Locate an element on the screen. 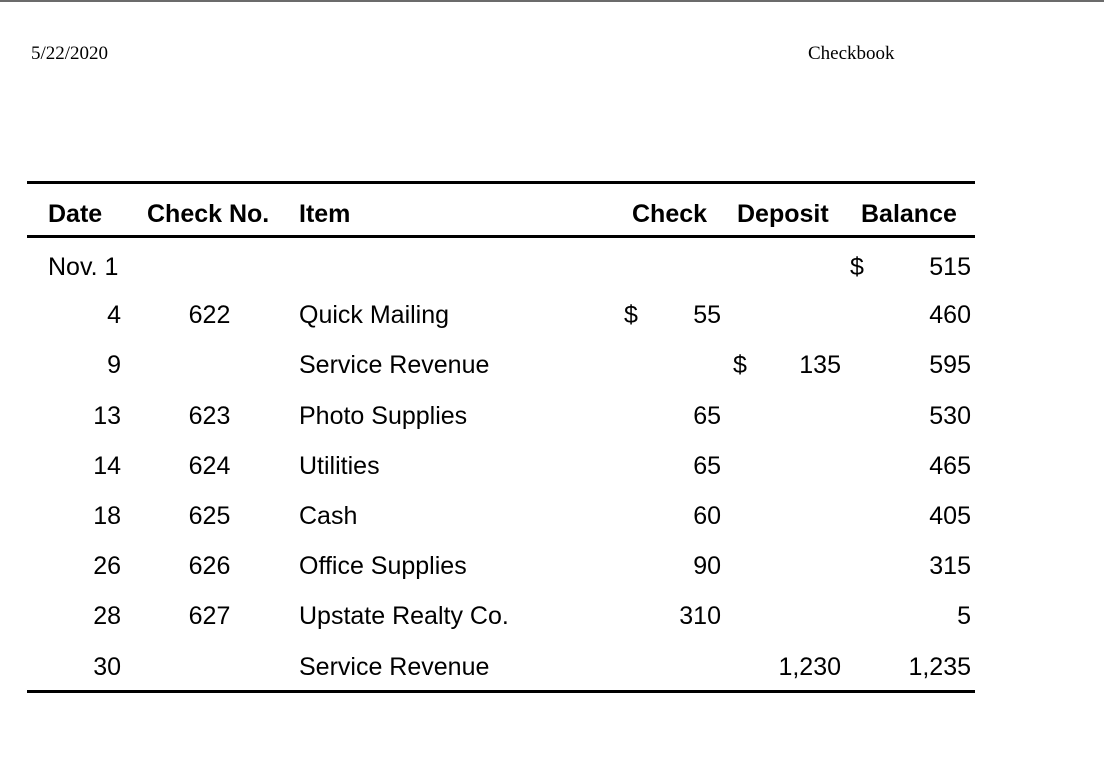 This screenshot has width=1104, height=782. print-date: 5/22/2020 is located at coordinates (70, 53).